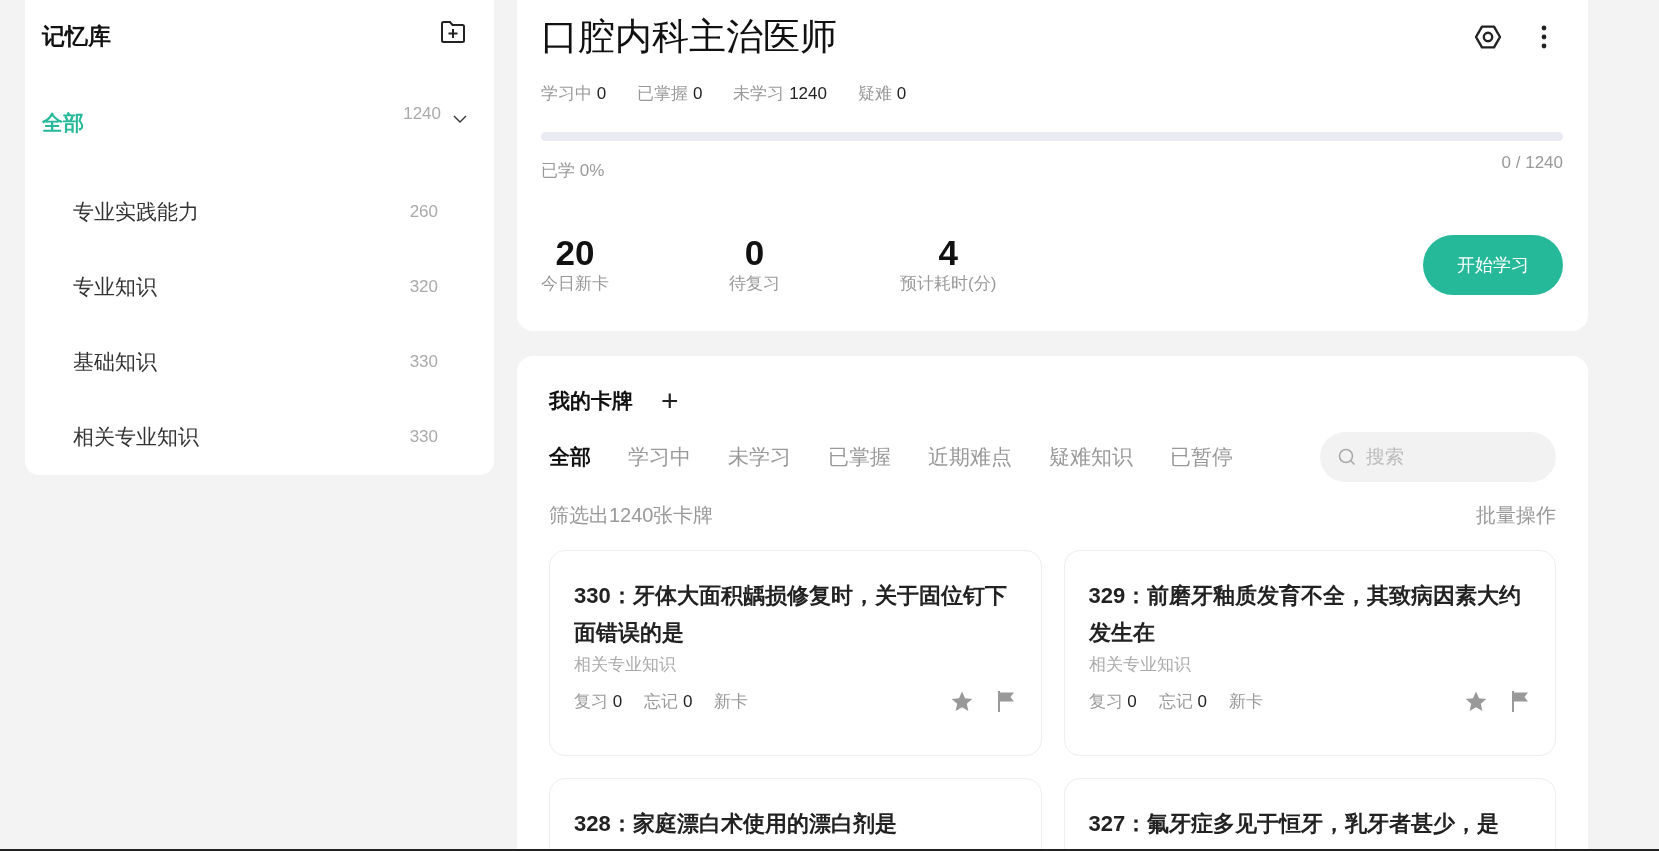 Image resolution: width=1659 pixels, height=851 pixels. What do you see at coordinates (1305, 614) in the screenshot?
I see `question-title: 329：前磨牙釉质发育不全，其致病因素大约发生在` at bounding box center [1305, 614].